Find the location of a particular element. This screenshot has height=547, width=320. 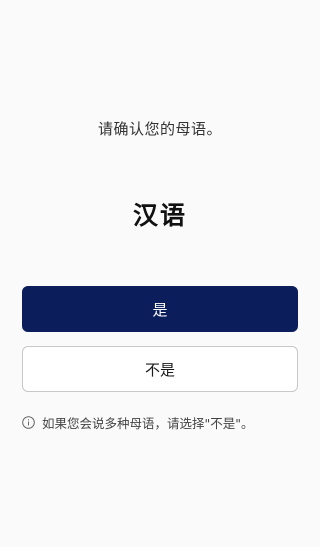

note-text: 如果您会说多种母语，请选择"不是"。 is located at coordinates (148, 423).